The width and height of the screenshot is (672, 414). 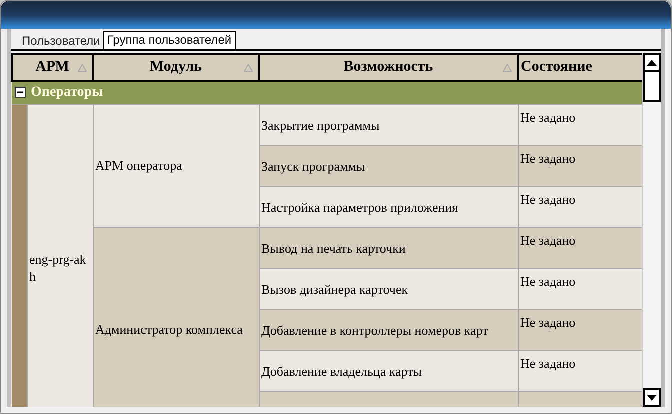 What do you see at coordinates (388, 67) in the screenshot?
I see `column-header: Возможность` at bounding box center [388, 67].